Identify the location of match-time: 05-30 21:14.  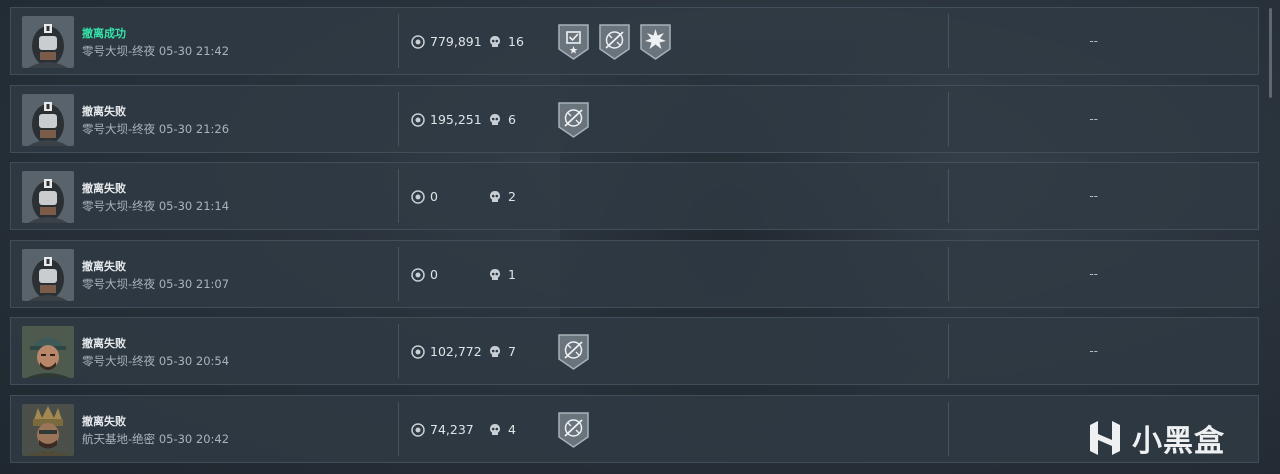
(194, 206).